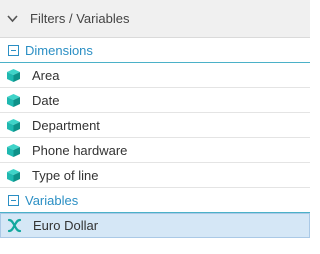 Image resolution: width=320 pixels, height=254 pixels. I want to click on dimension-label: Phone hardware, so click(80, 150).